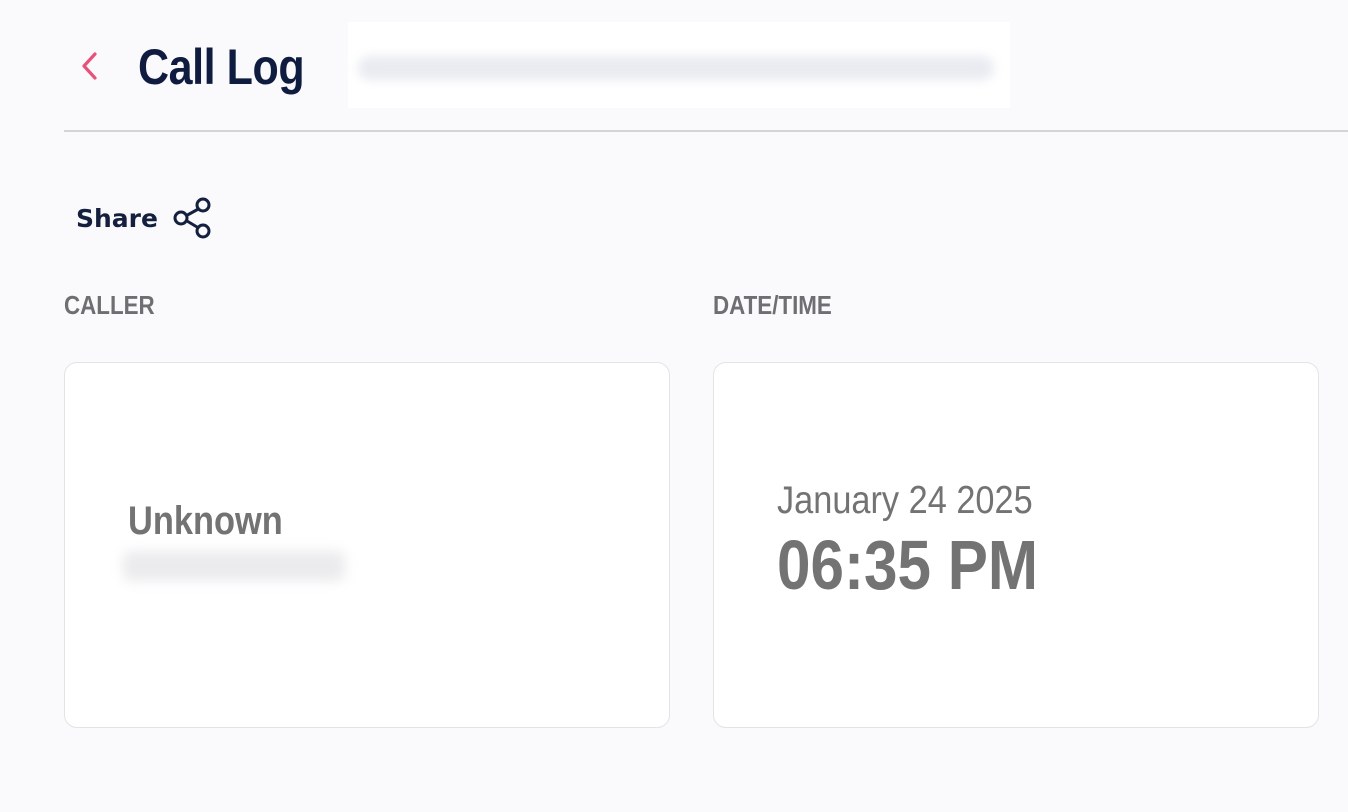 This screenshot has height=812, width=1348. I want to click on share-label: Share, so click(117, 218).